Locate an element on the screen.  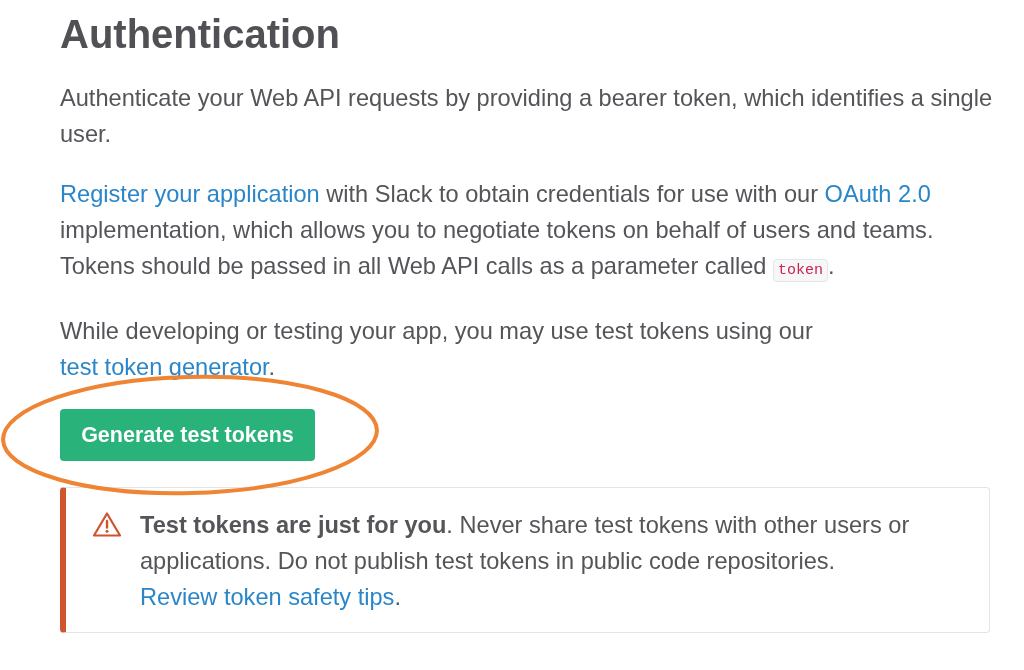
text-link: test token generator is located at coordinates (164, 367).